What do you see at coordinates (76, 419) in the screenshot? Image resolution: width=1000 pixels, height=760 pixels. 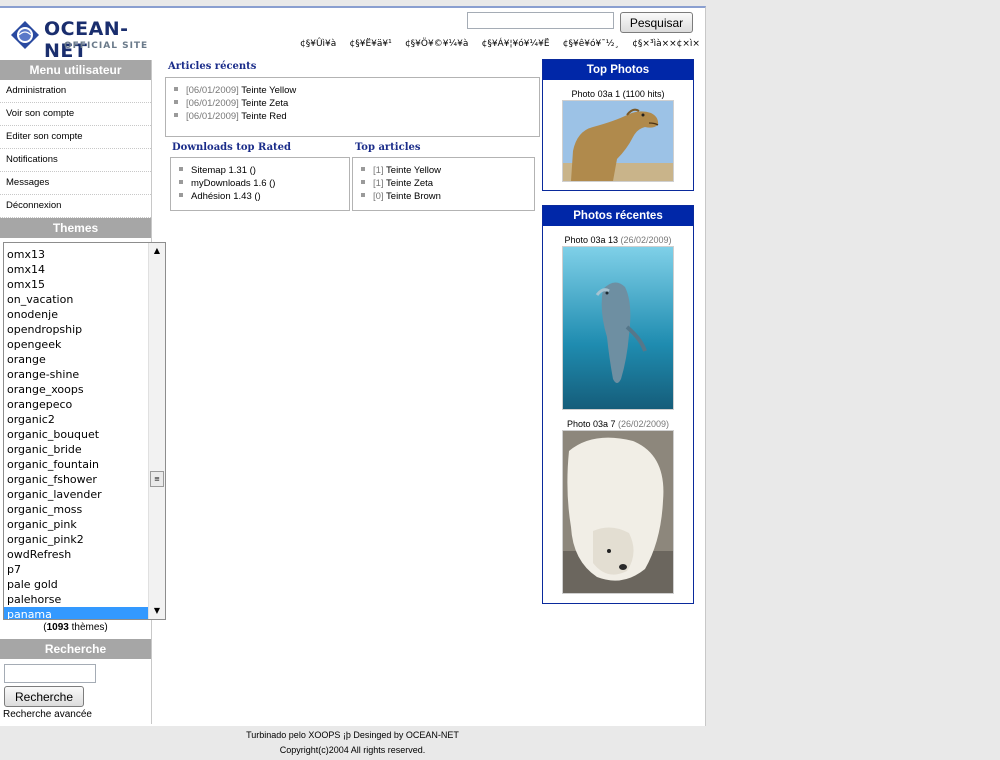 I see `theme-option: organic2` at bounding box center [76, 419].